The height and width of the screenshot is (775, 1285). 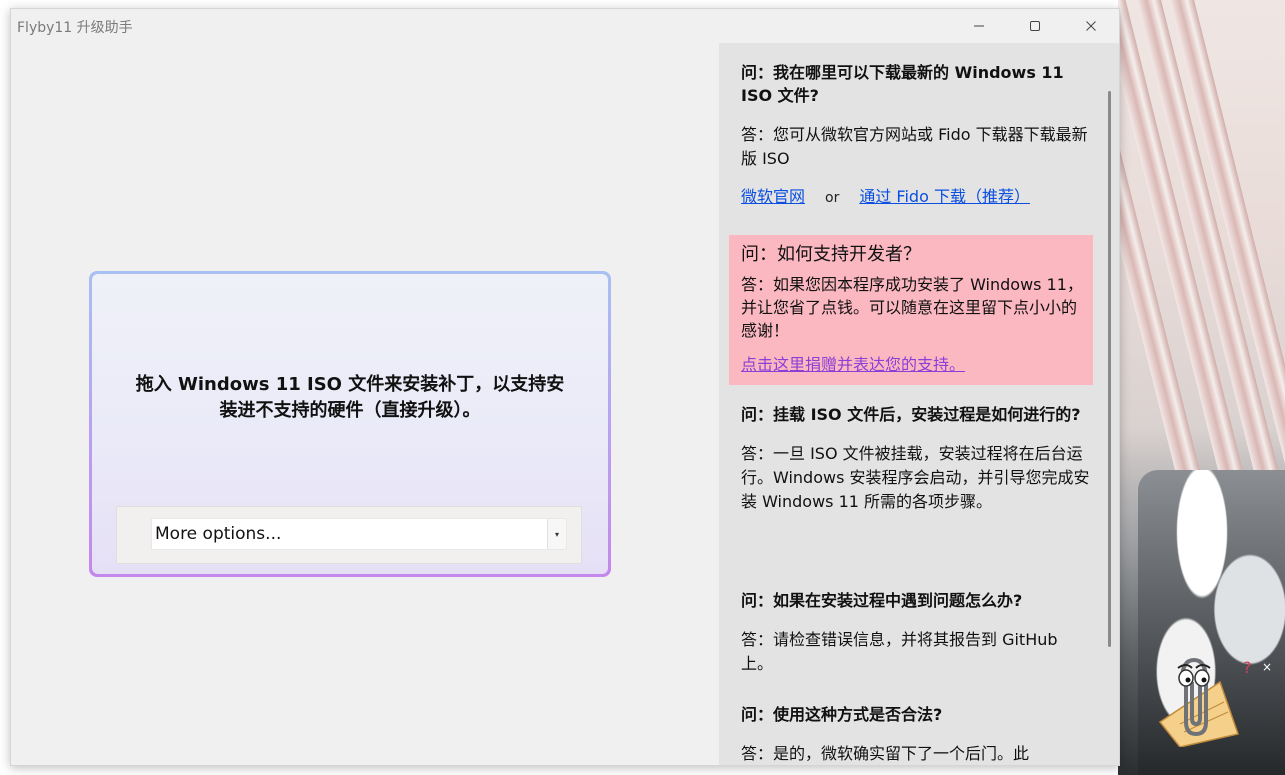 I want to click on maximize-button, so click(x=1035, y=26).